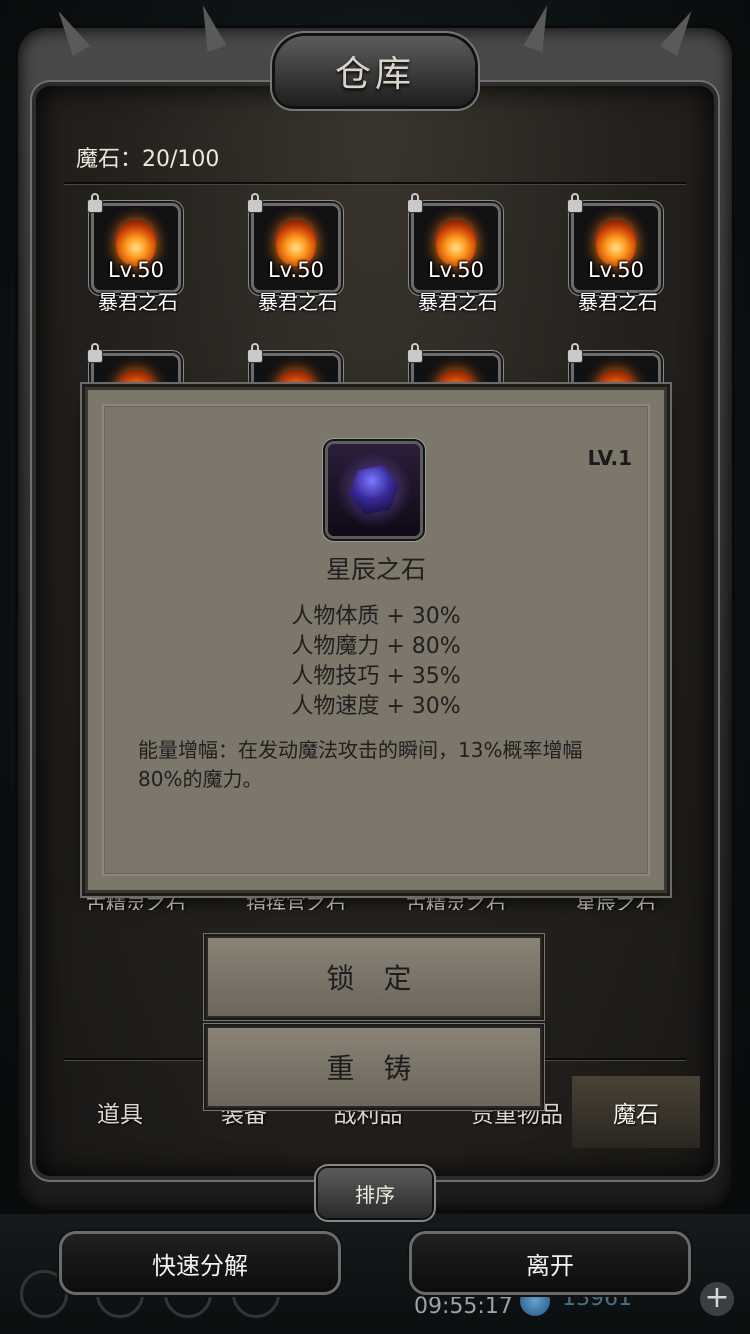 The height and width of the screenshot is (1334, 750). I want to click on lock-button: 锁 定, so click(374, 977).